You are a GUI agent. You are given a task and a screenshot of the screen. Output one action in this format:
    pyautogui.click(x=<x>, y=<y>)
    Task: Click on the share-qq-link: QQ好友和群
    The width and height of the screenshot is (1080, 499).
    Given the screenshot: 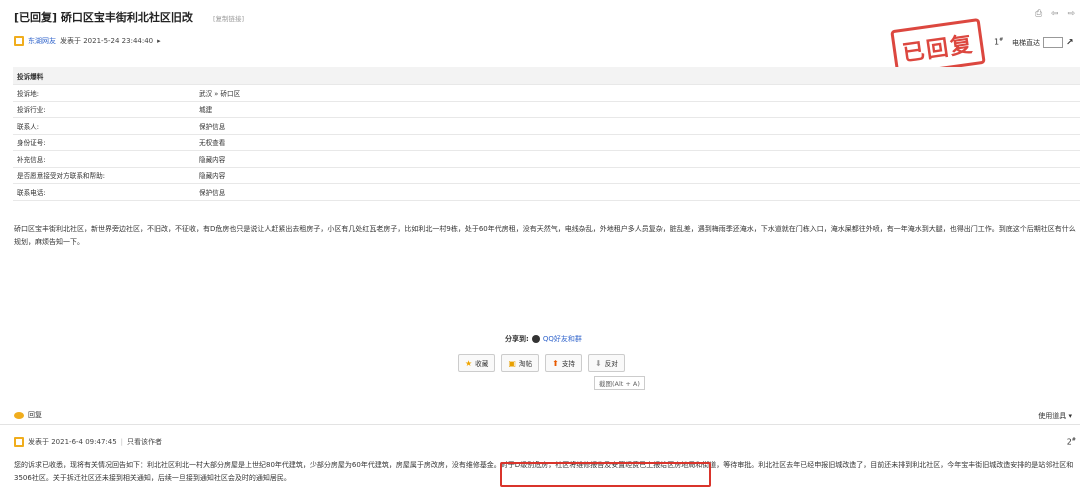 What is the action you would take?
    pyautogui.click(x=562, y=339)
    